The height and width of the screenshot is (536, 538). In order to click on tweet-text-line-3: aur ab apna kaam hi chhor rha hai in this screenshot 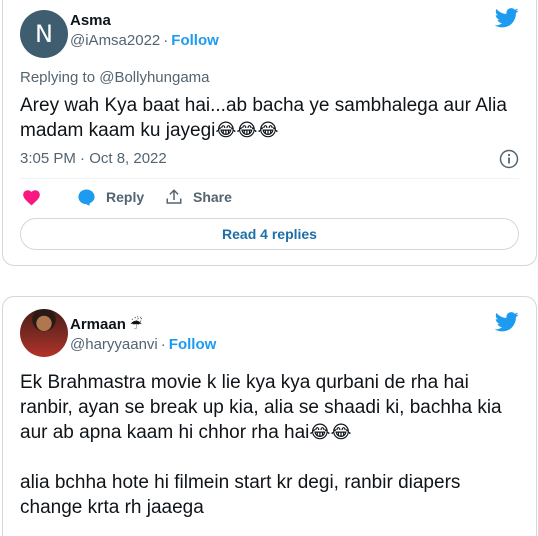, I will do `click(165, 432)`.